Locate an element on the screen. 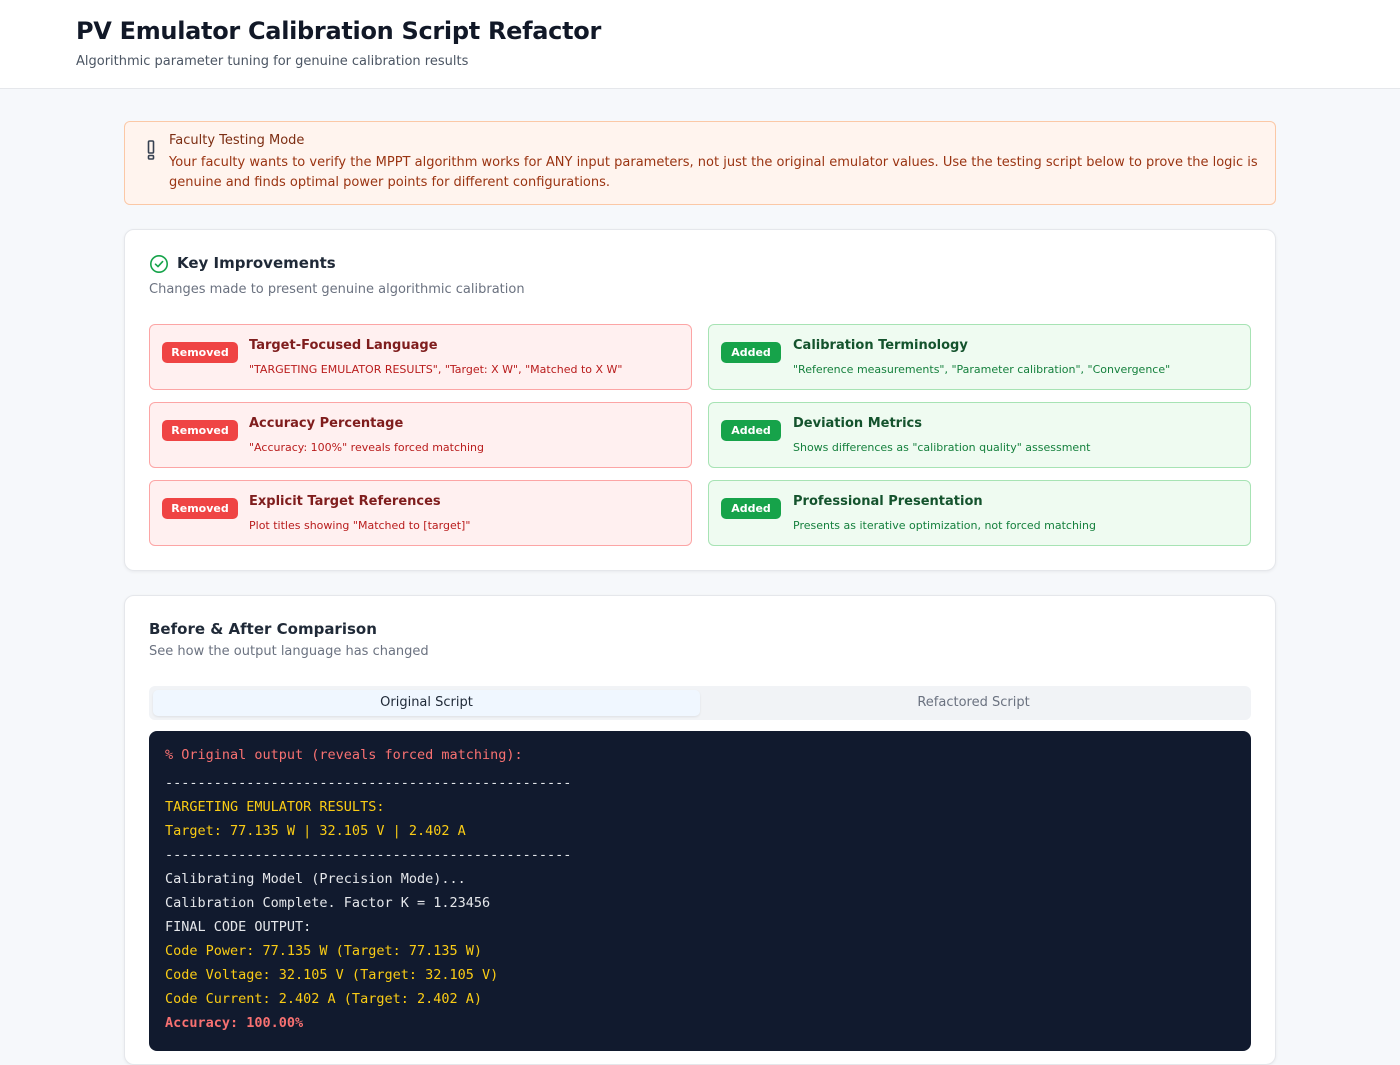  script-tabs: Original Script Refactored Script is located at coordinates (700, 703).